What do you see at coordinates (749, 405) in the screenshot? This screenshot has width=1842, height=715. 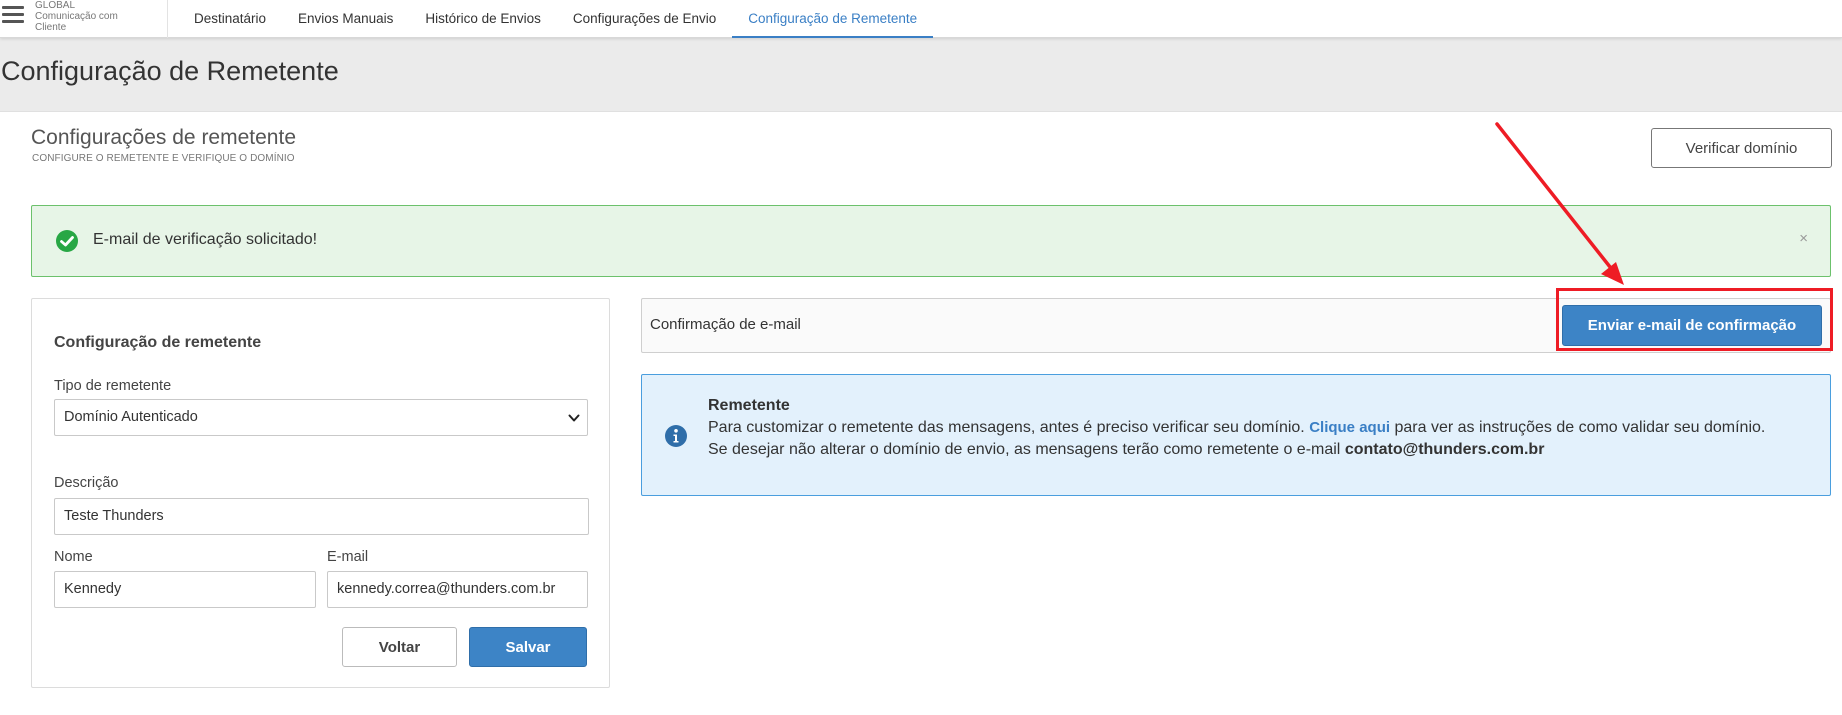 I see `info-title: Remetente` at bounding box center [749, 405].